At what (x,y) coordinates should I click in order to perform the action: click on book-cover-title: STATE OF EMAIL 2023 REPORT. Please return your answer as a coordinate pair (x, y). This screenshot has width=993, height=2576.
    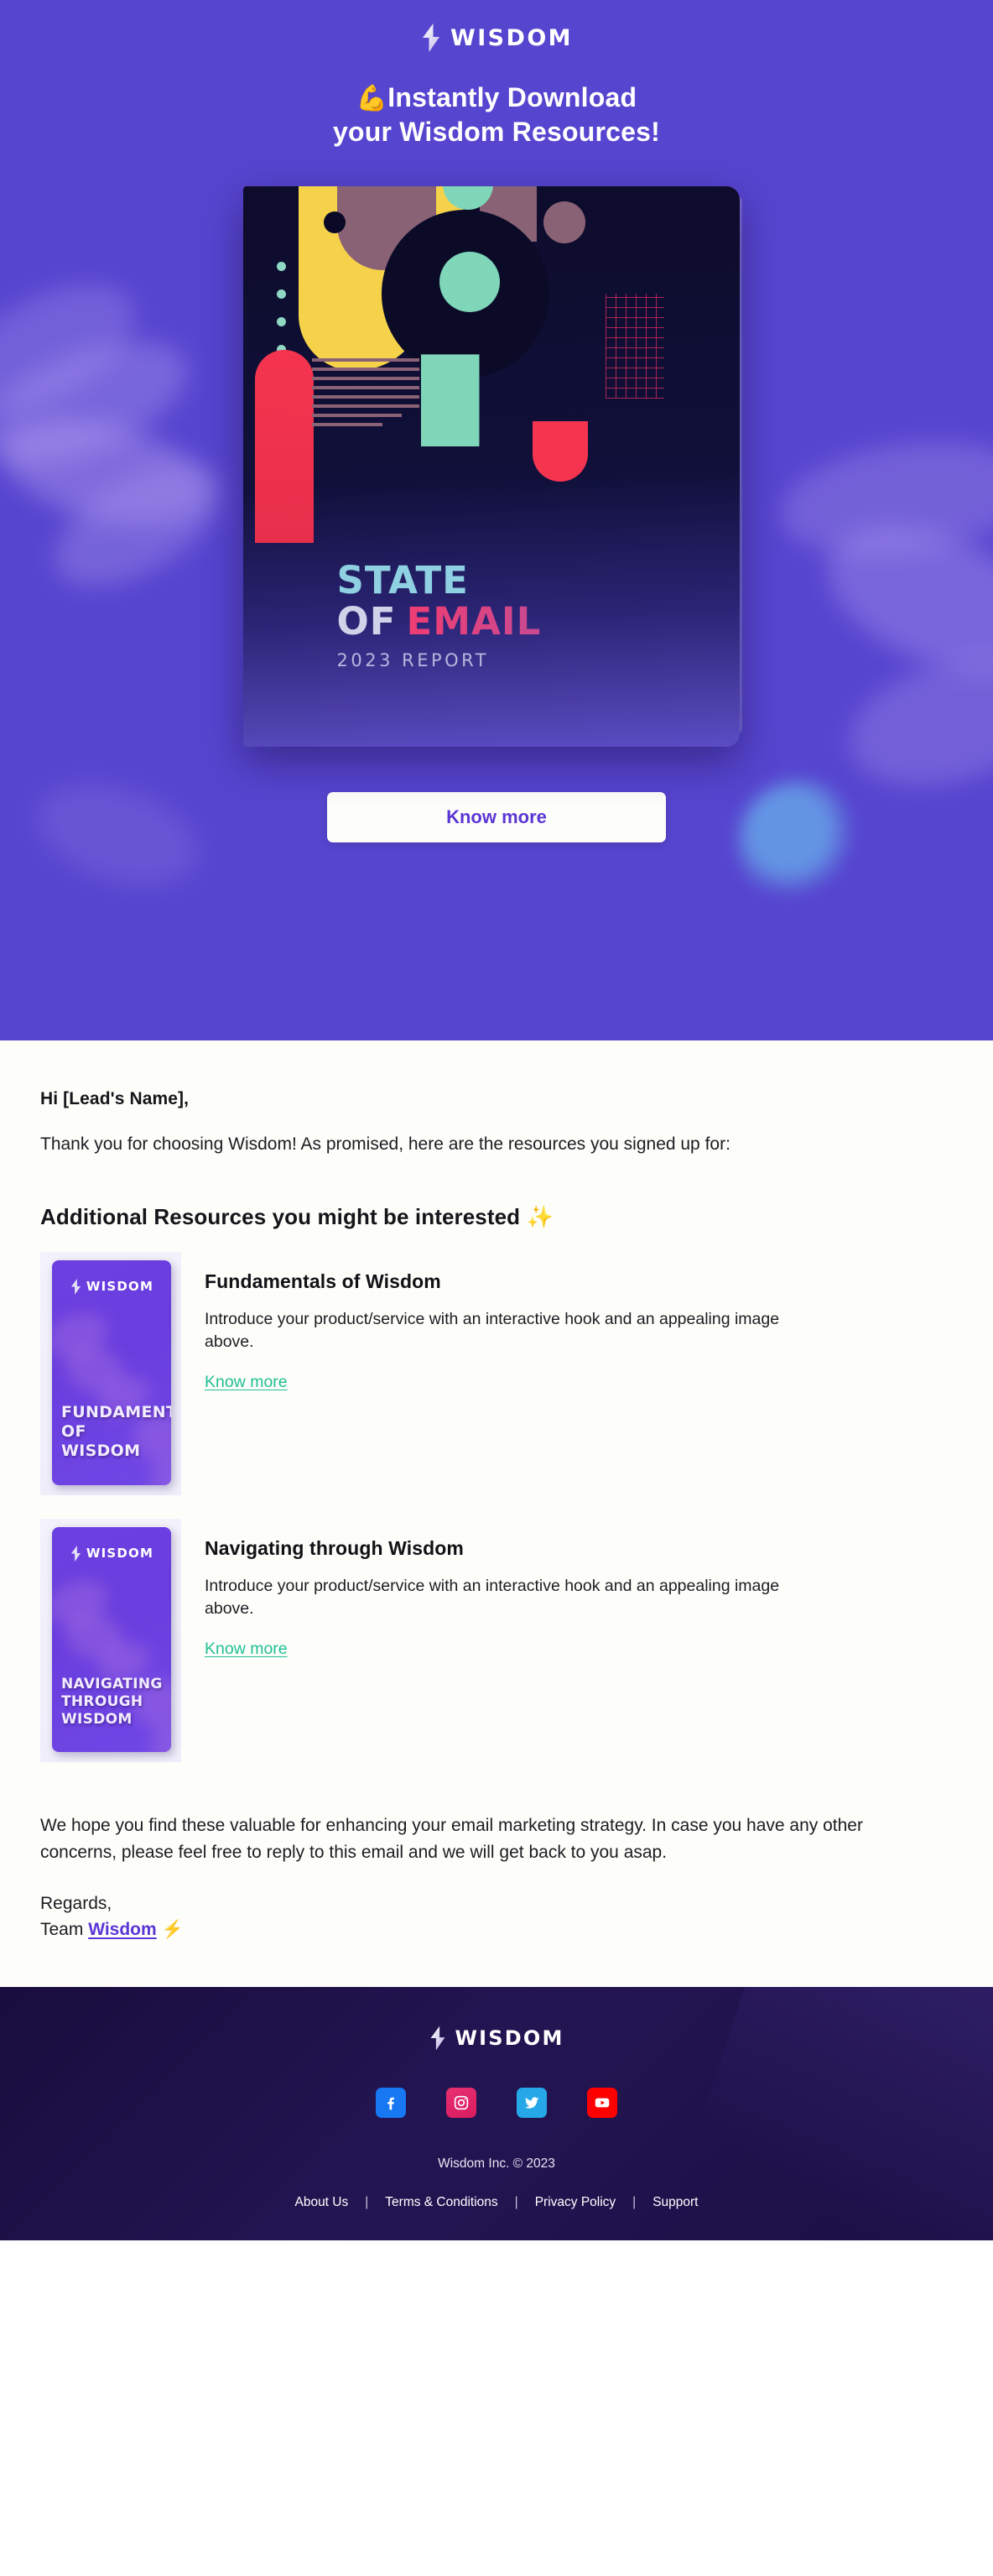
    Looking at the image, I should click on (439, 615).